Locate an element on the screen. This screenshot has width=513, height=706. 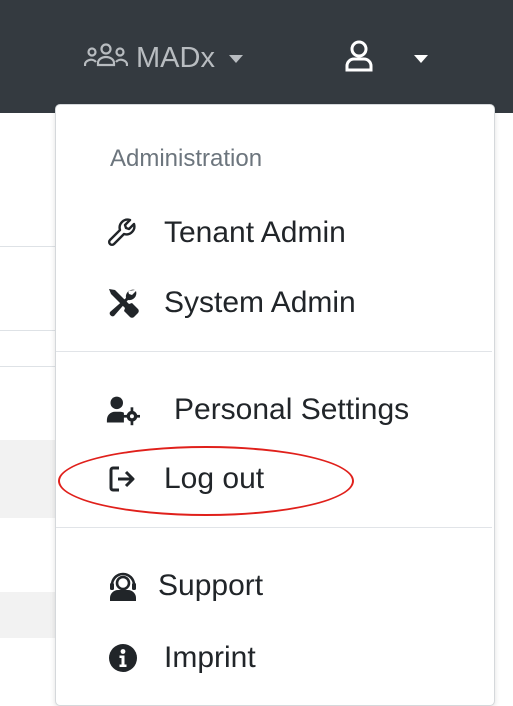
menu-item-tenant-admin: Tenant Admin is located at coordinates (274, 233).